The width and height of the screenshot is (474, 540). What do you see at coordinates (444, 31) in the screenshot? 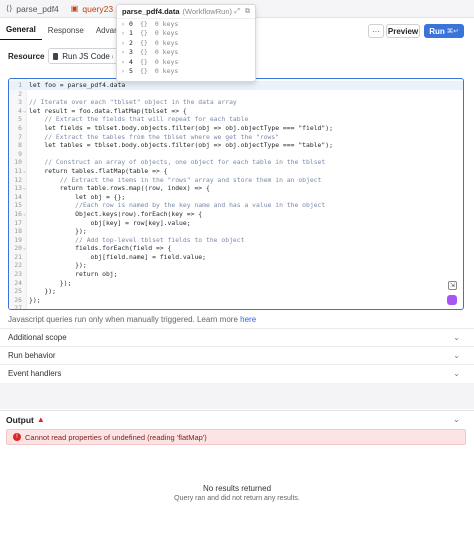
I see `run-button: Run ⌘↵` at bounding box center [444, 31].